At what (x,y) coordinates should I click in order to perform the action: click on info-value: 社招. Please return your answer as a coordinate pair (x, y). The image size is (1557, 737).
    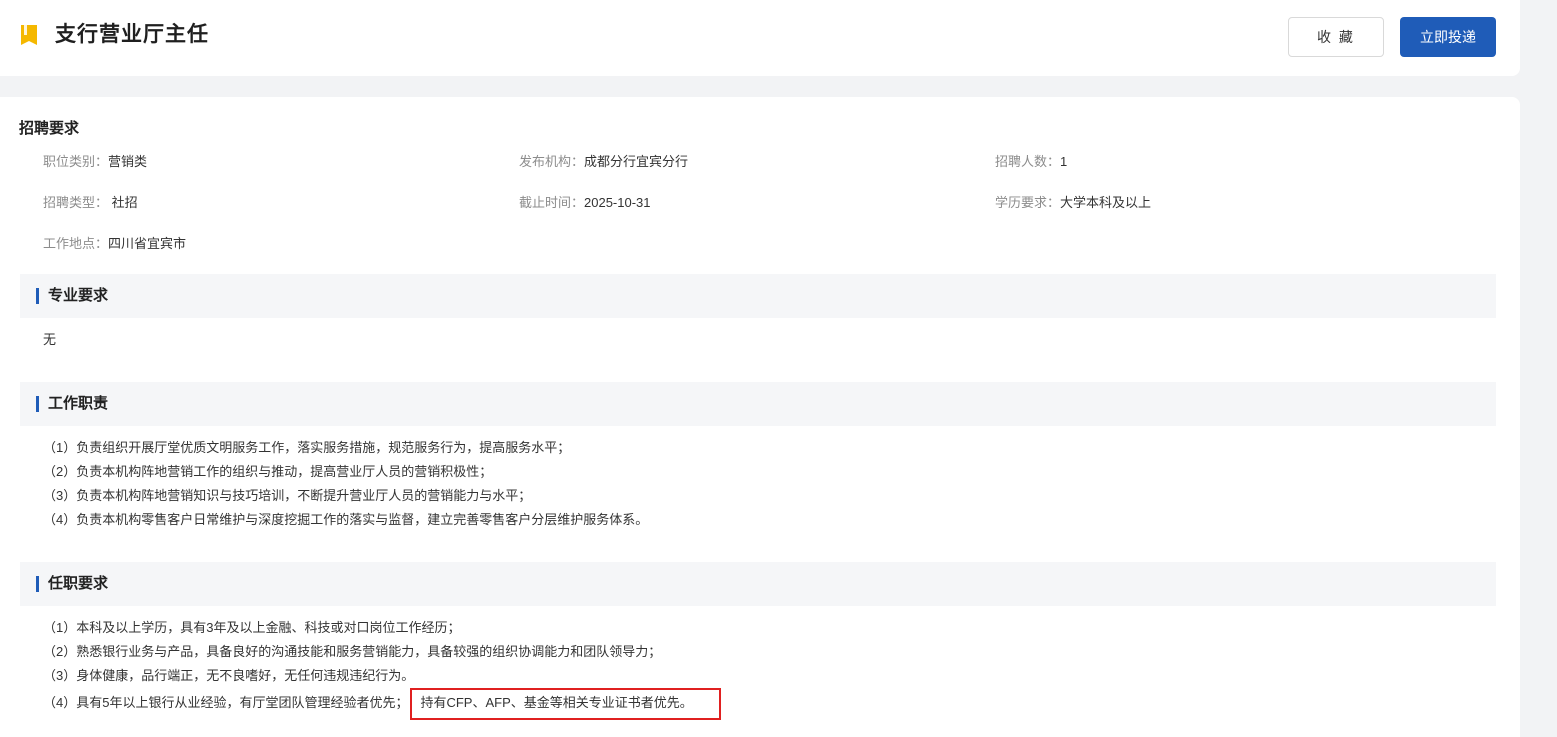
    Looking at the image, I should click on (123, 202).